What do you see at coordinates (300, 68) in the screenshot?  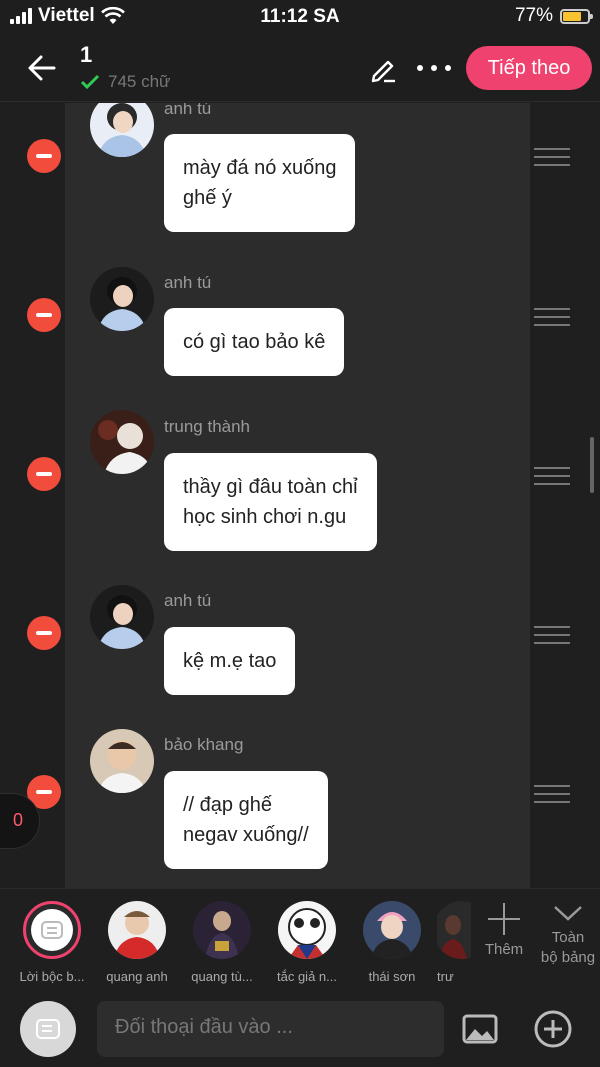 I see `editor-header: 1 745 chữ Tiếp theo` at bounding box center [300, 68].